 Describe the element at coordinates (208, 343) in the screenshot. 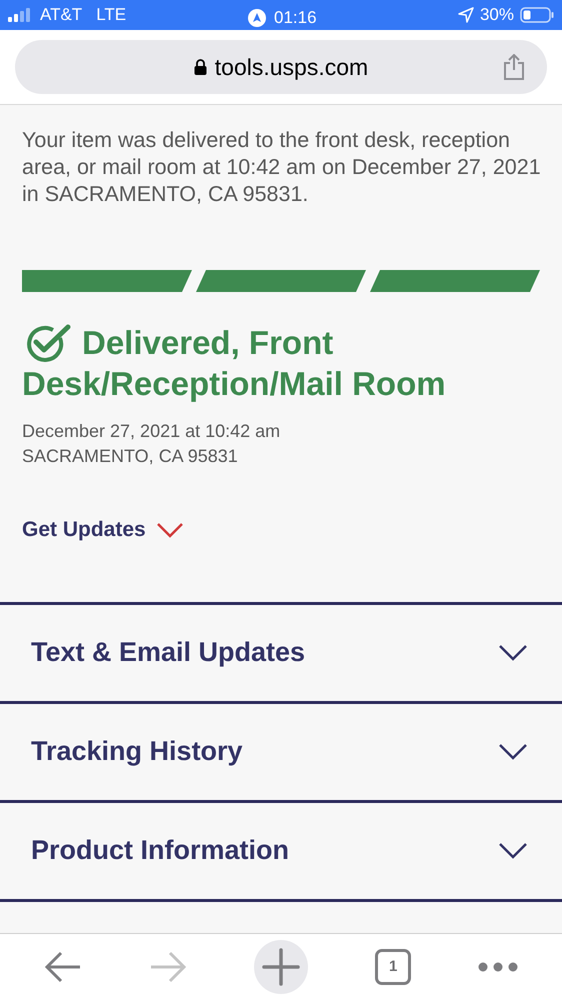

I see `delivery-status-title: Delivered, Front` at that location.